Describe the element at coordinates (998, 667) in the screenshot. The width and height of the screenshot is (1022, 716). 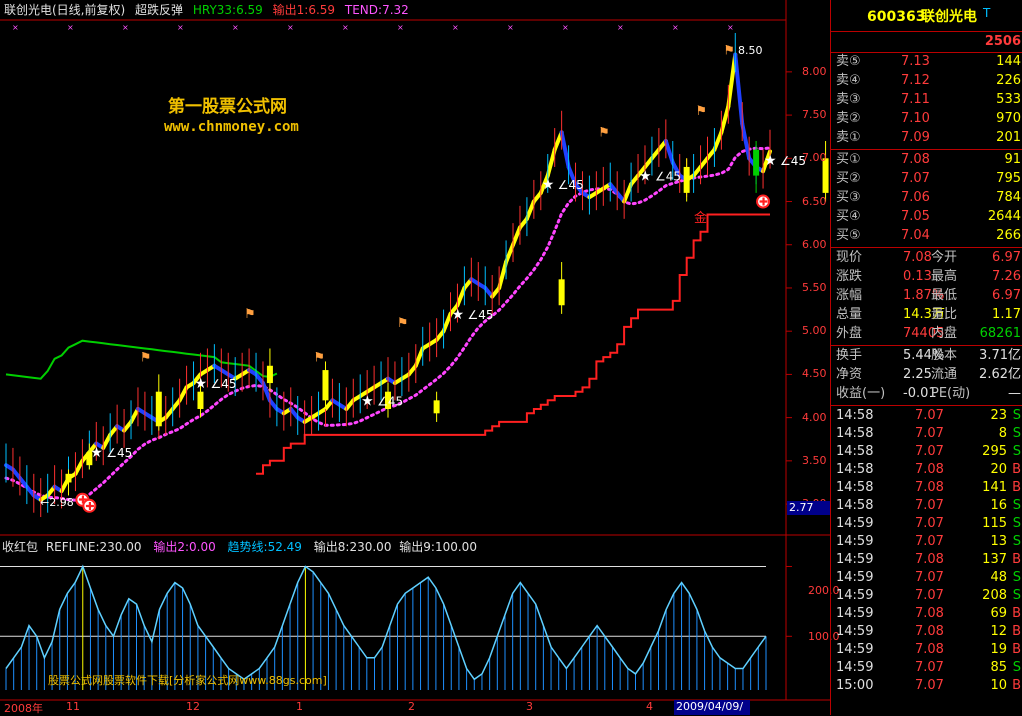
I see `tick-volume: 85` at that location.